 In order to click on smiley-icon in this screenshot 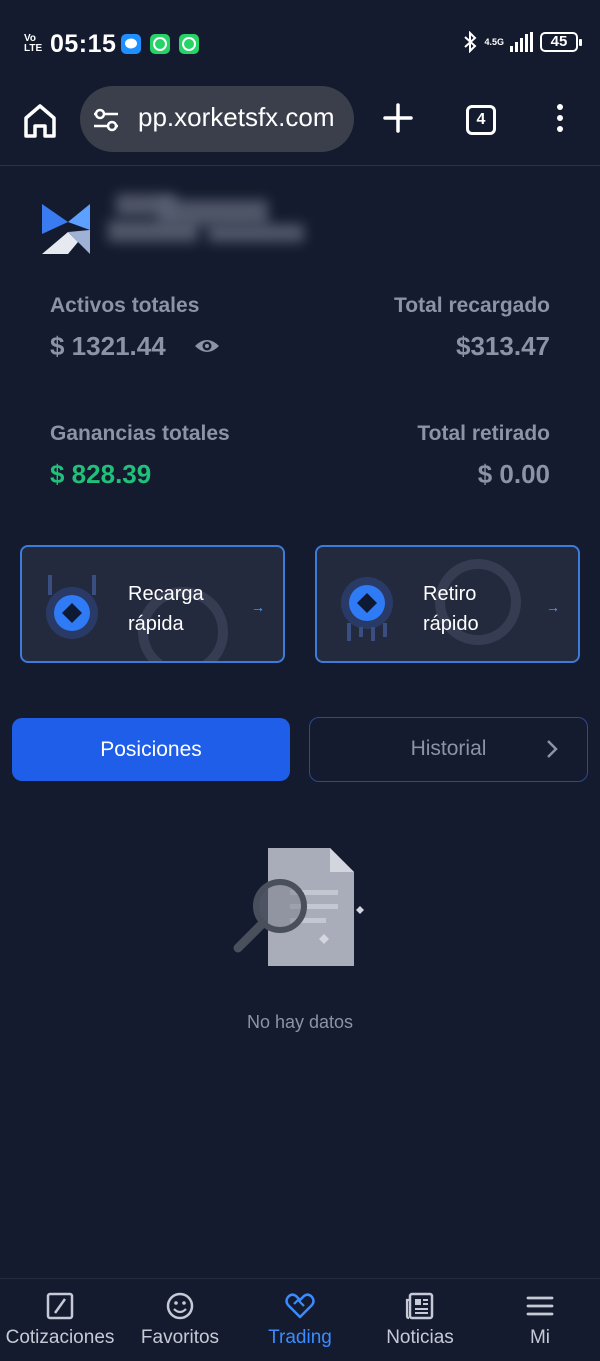, I will do `click(180, 1306)`.